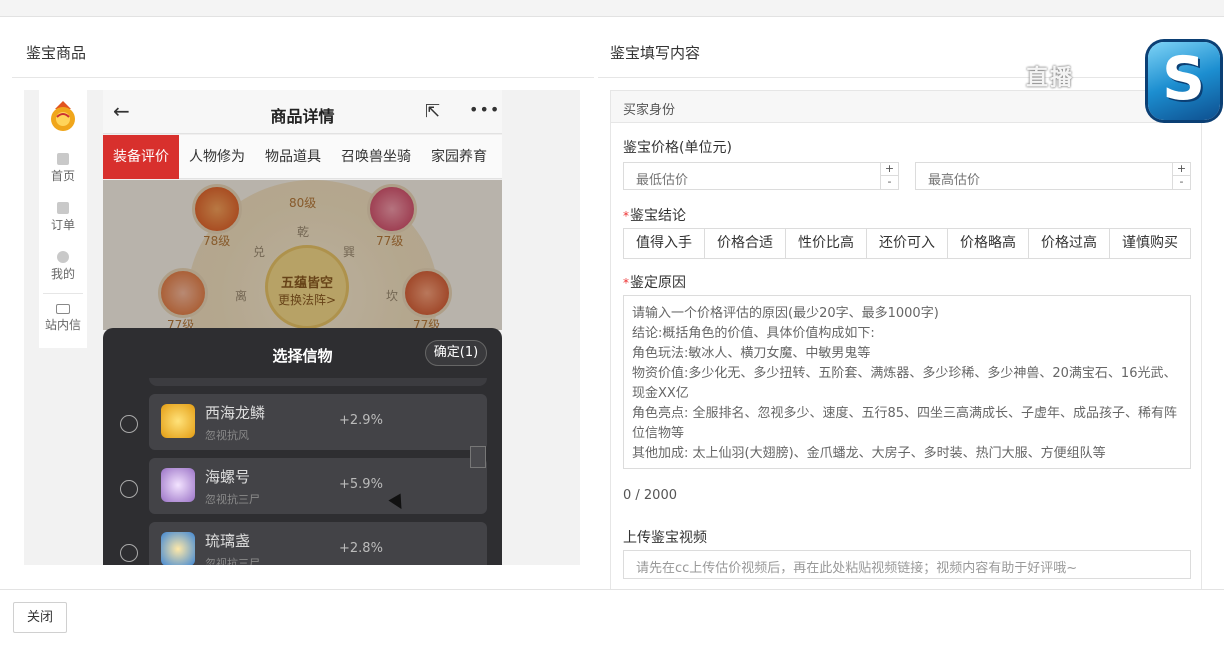 The image size is (1224, 646). Describe the element at coordinates (302, 255) in the screenshot. I see `dim-overlay` at that location.